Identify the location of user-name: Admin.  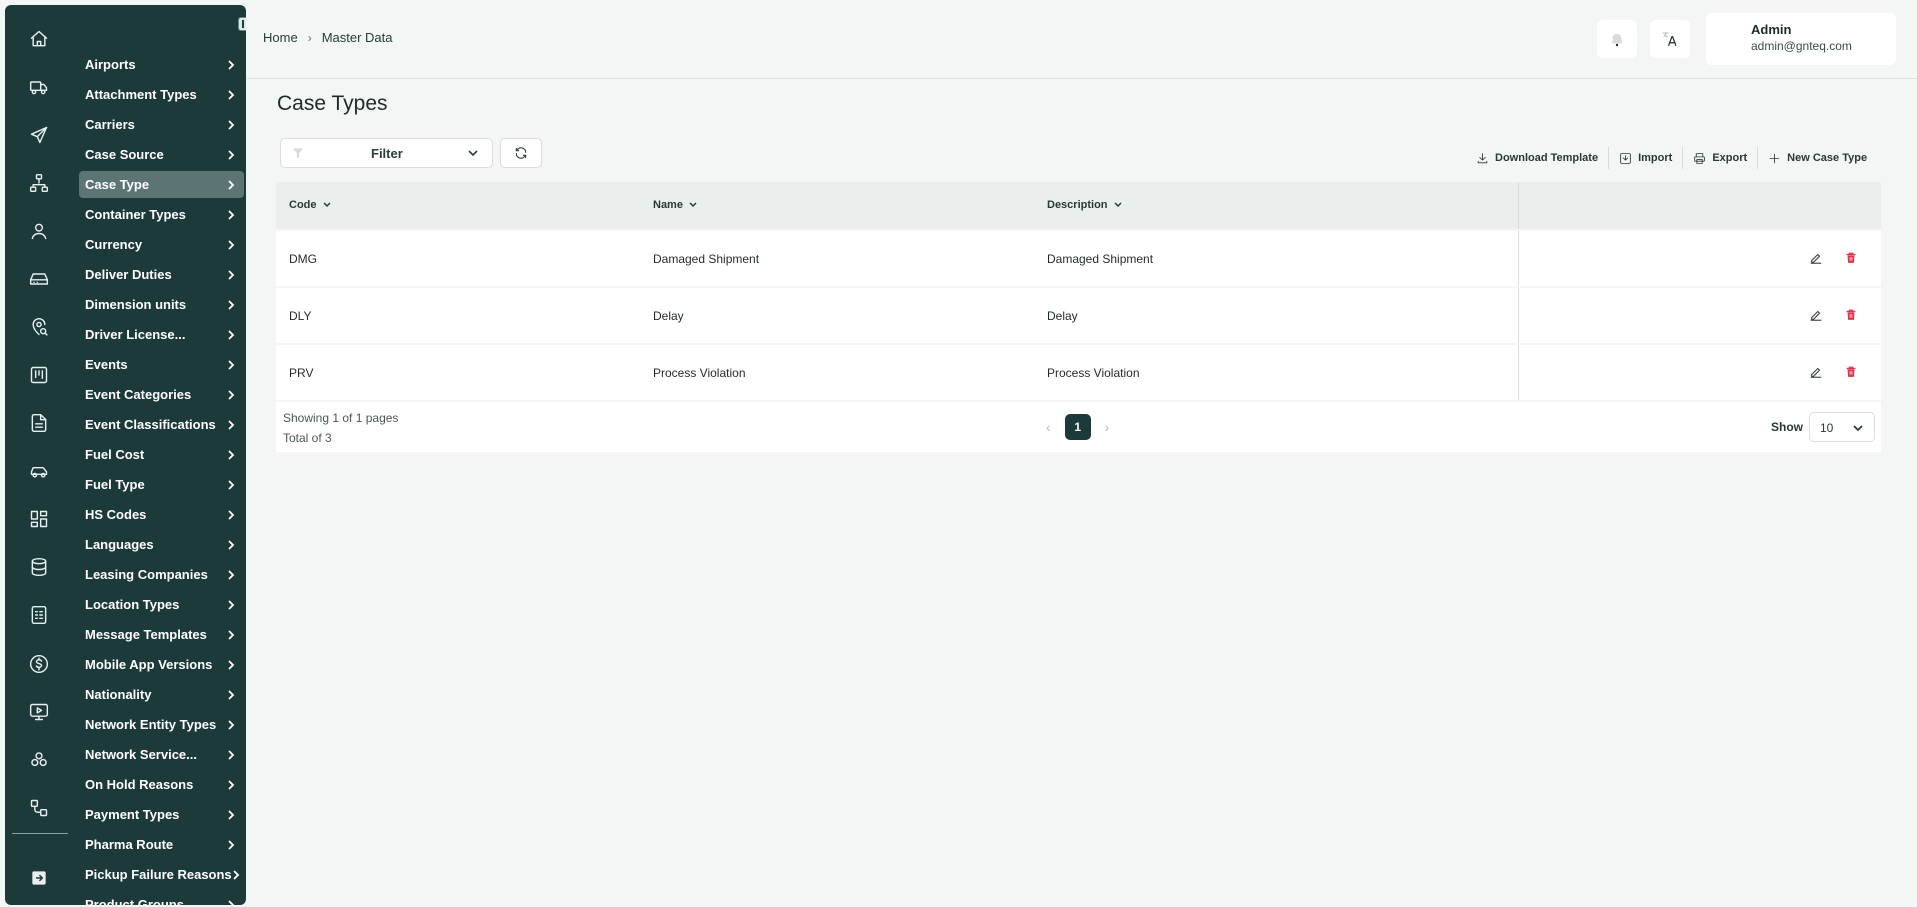
(1771, 29).